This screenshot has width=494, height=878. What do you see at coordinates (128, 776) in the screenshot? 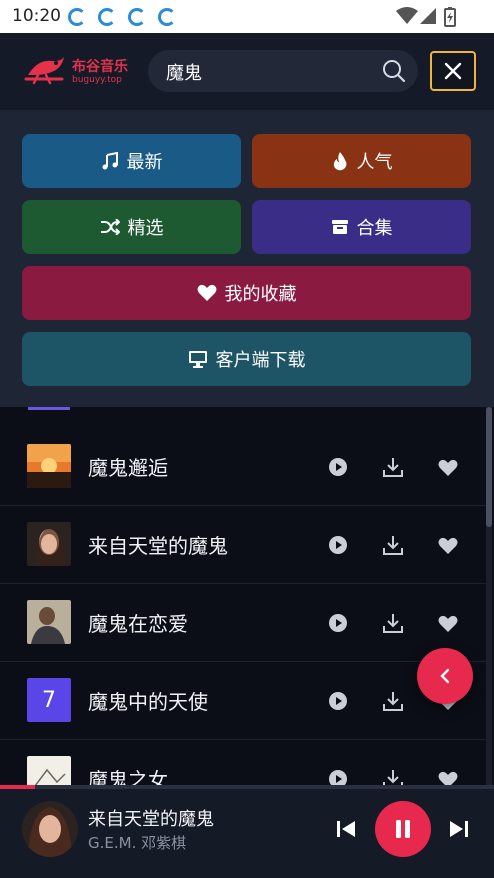
I see `song-title: 魔鬼之女` at bounding box center [128, 776].